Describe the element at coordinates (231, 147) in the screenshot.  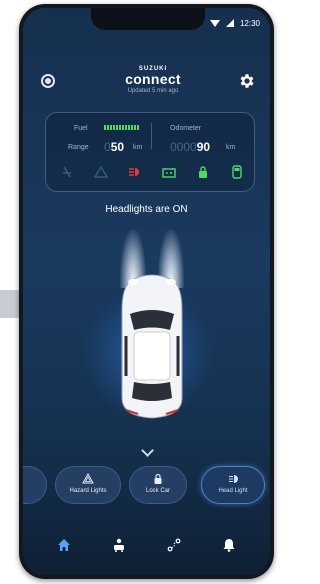
I see `odometer-unit: km` at that location.